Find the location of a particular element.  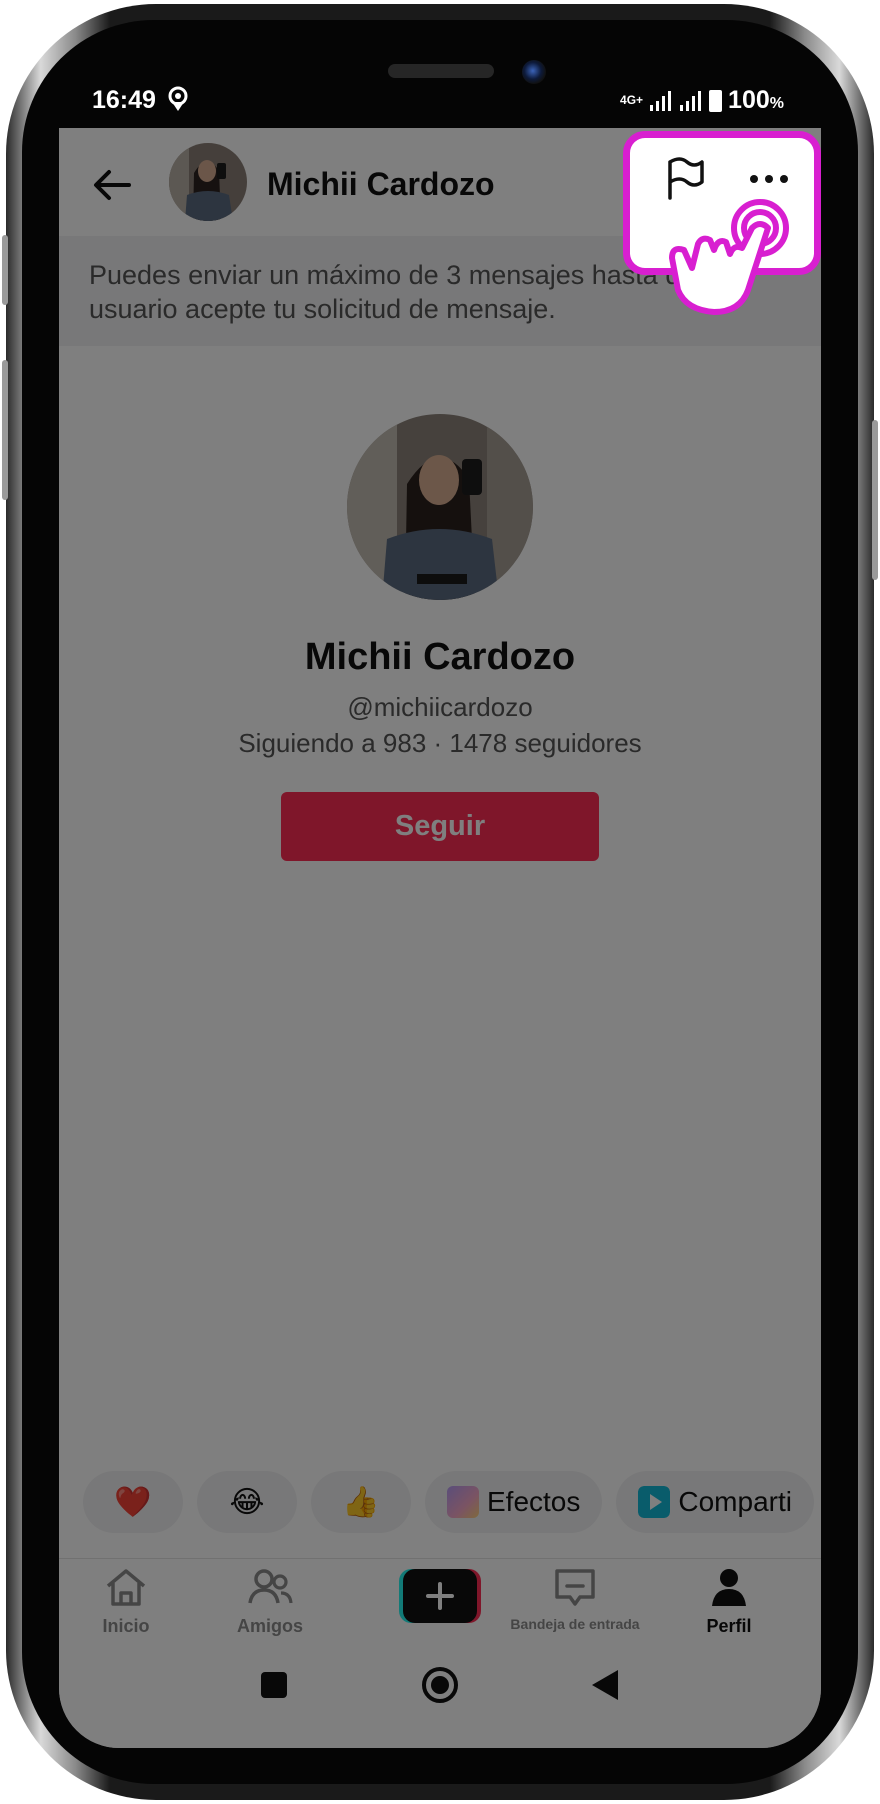

battery-unit: % is located at coordinates (776, 103).